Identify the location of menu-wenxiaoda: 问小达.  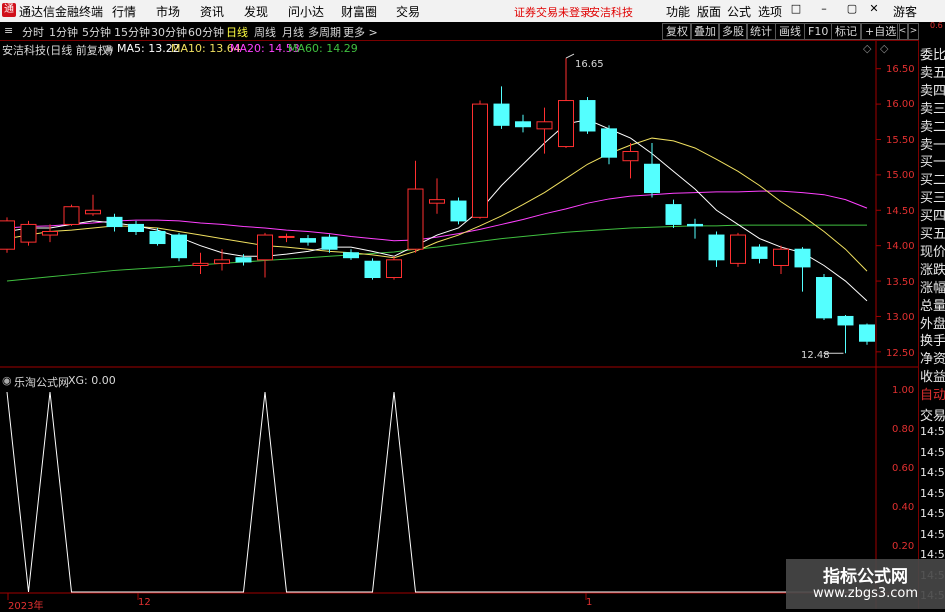
(306, 11).